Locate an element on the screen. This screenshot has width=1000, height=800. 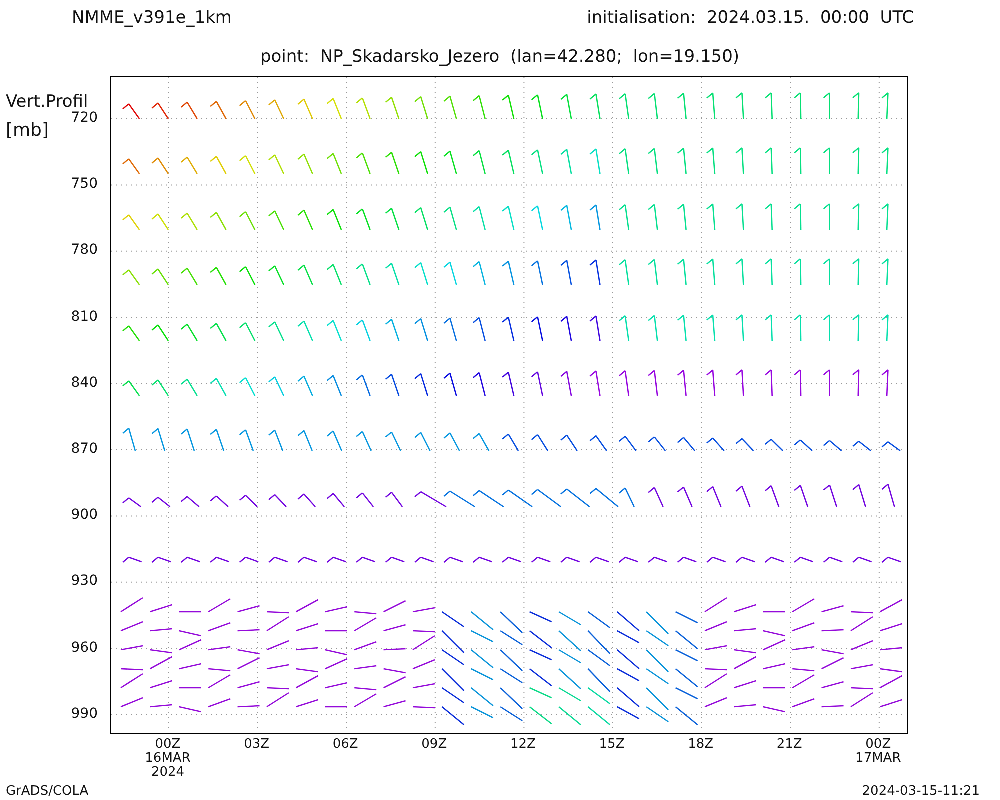
y-tick-label: 930 is located at coordinates (84, 581).